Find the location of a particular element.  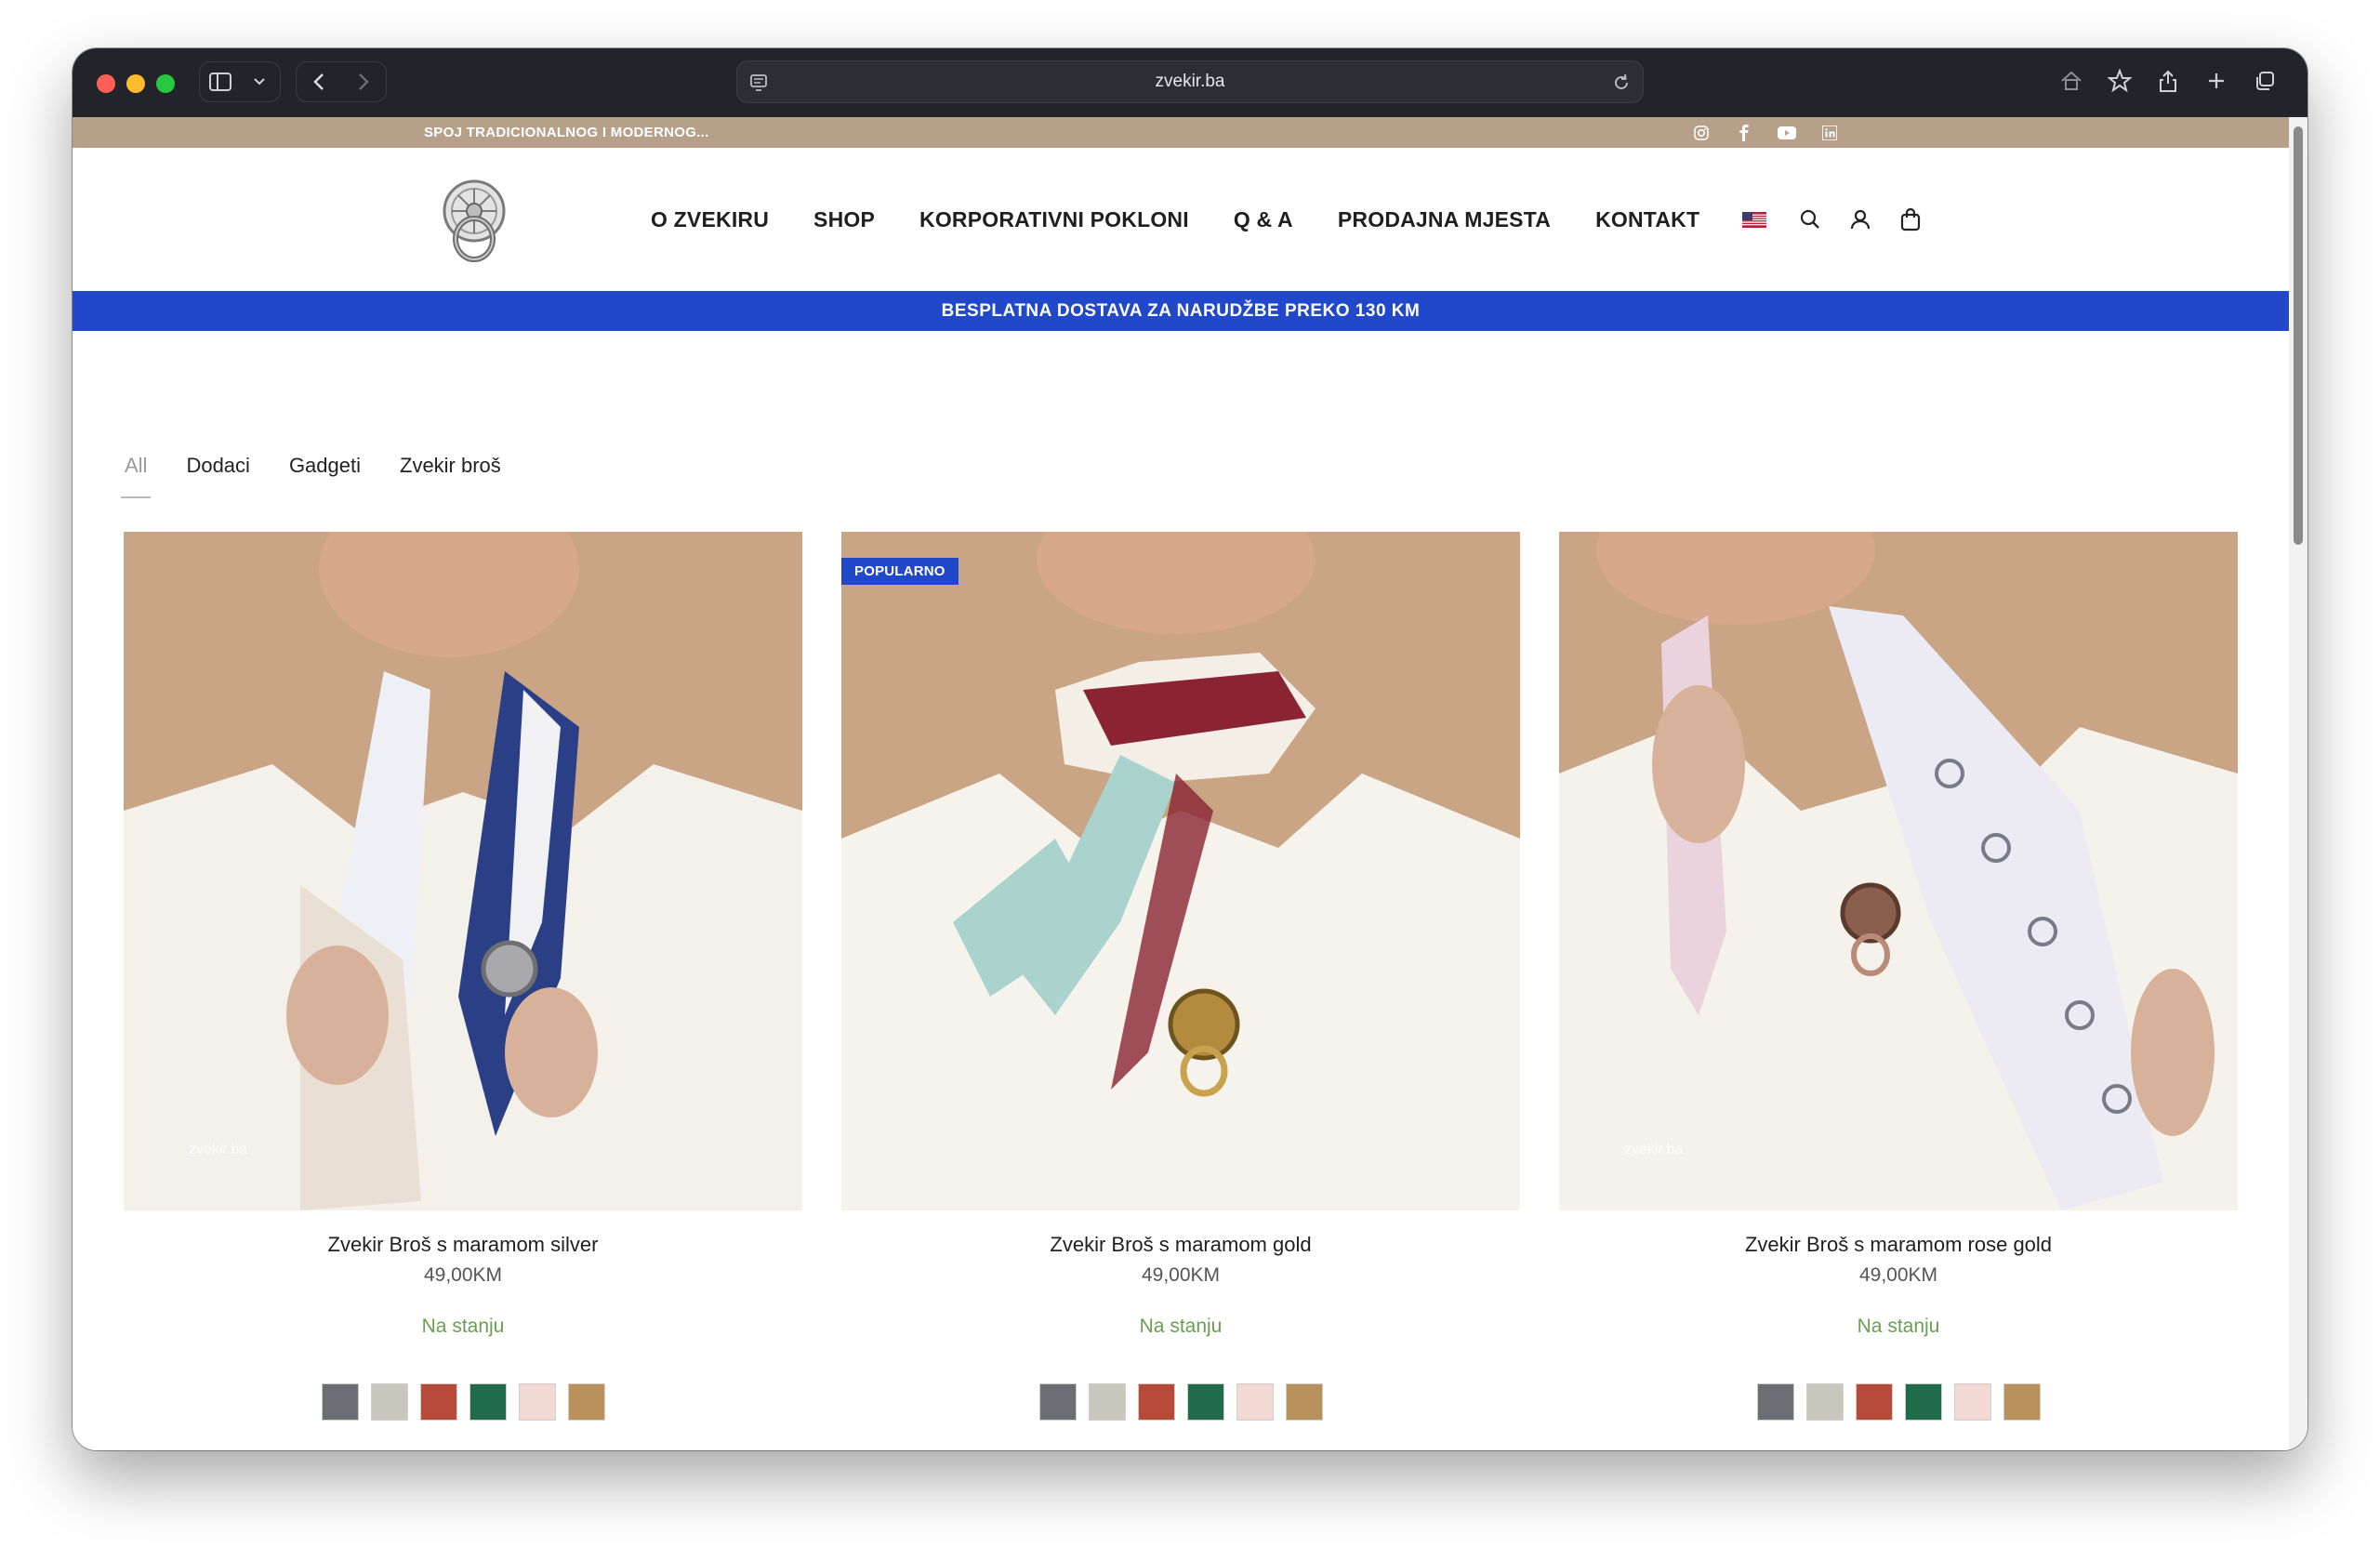

filter-dodaci: Dodaci is located at coordinates (217, 472).